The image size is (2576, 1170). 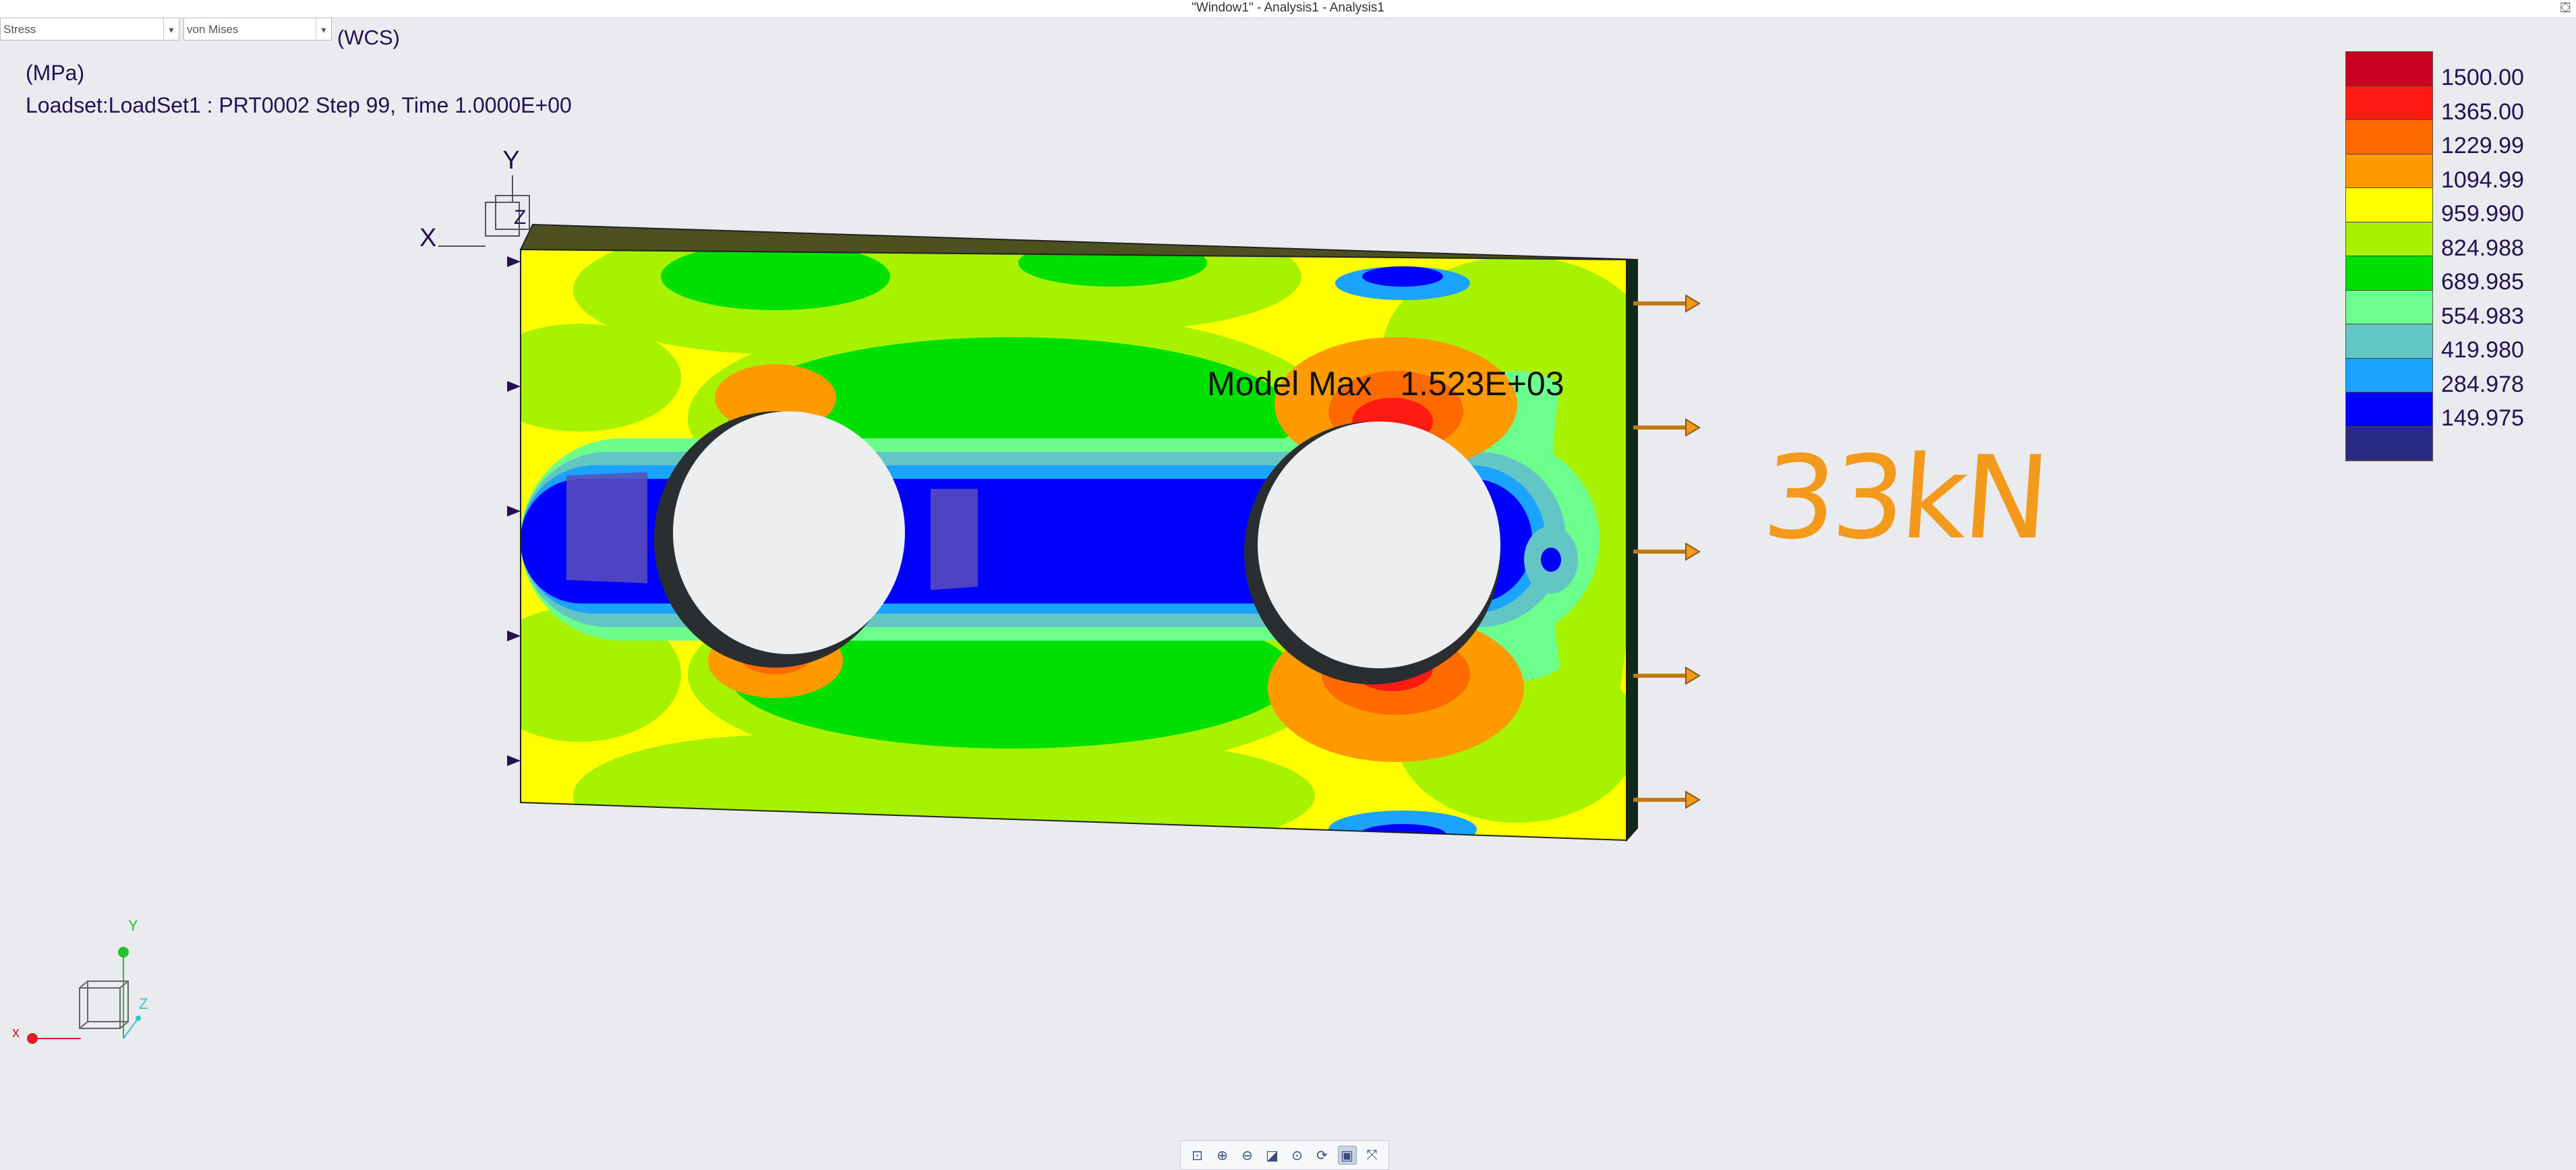 I want to click on legend-value: 824.988, so click(x=2482, y=248).